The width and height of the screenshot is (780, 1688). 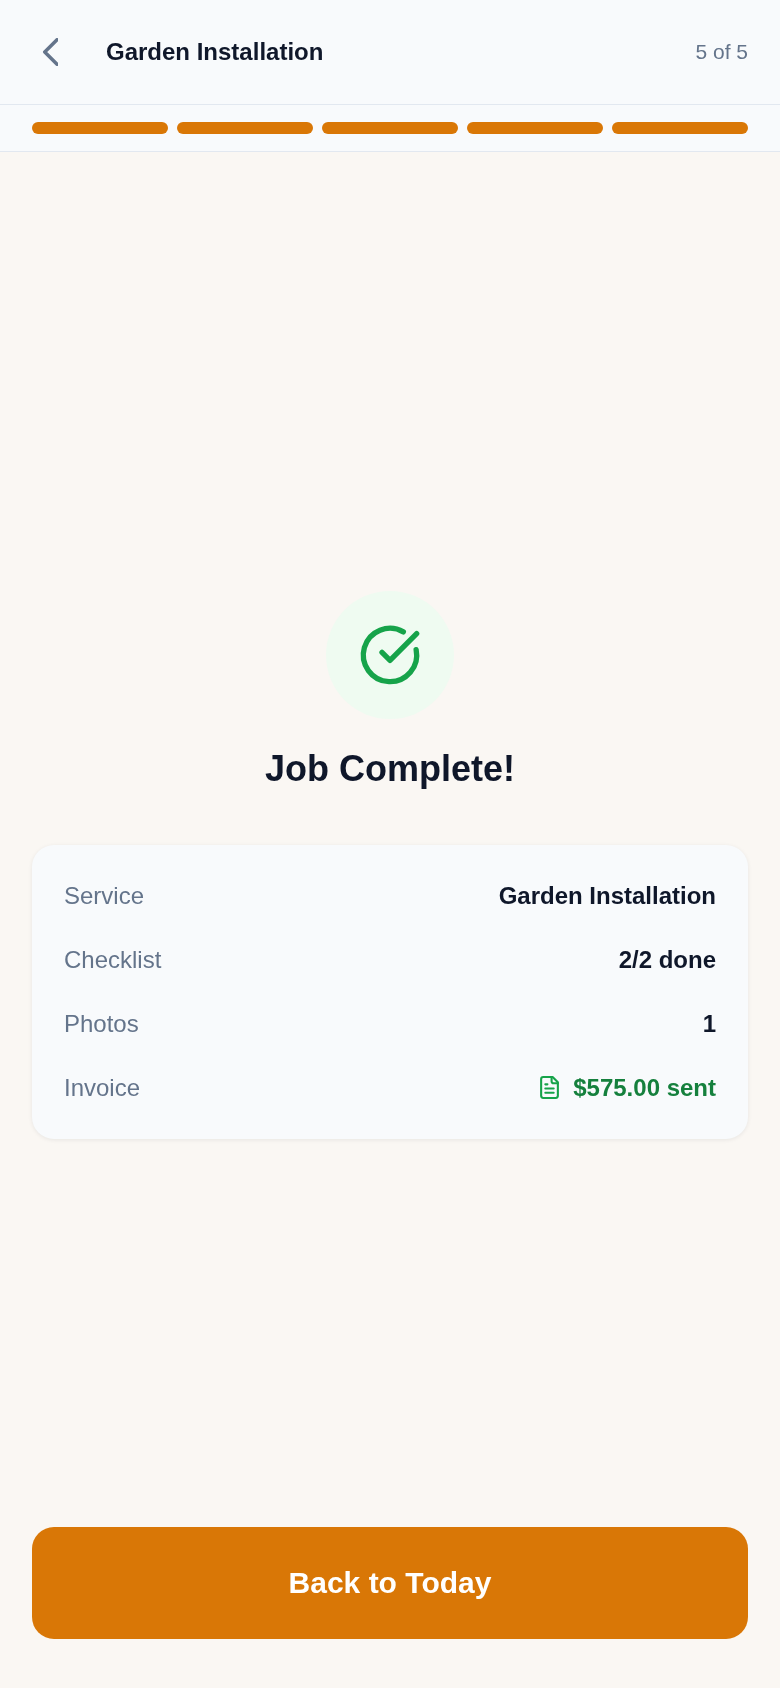 What do you see at coordinates (709, 1023) in the screenshot?
I see `summary-value: 1` at bounding box center [709, 1023].